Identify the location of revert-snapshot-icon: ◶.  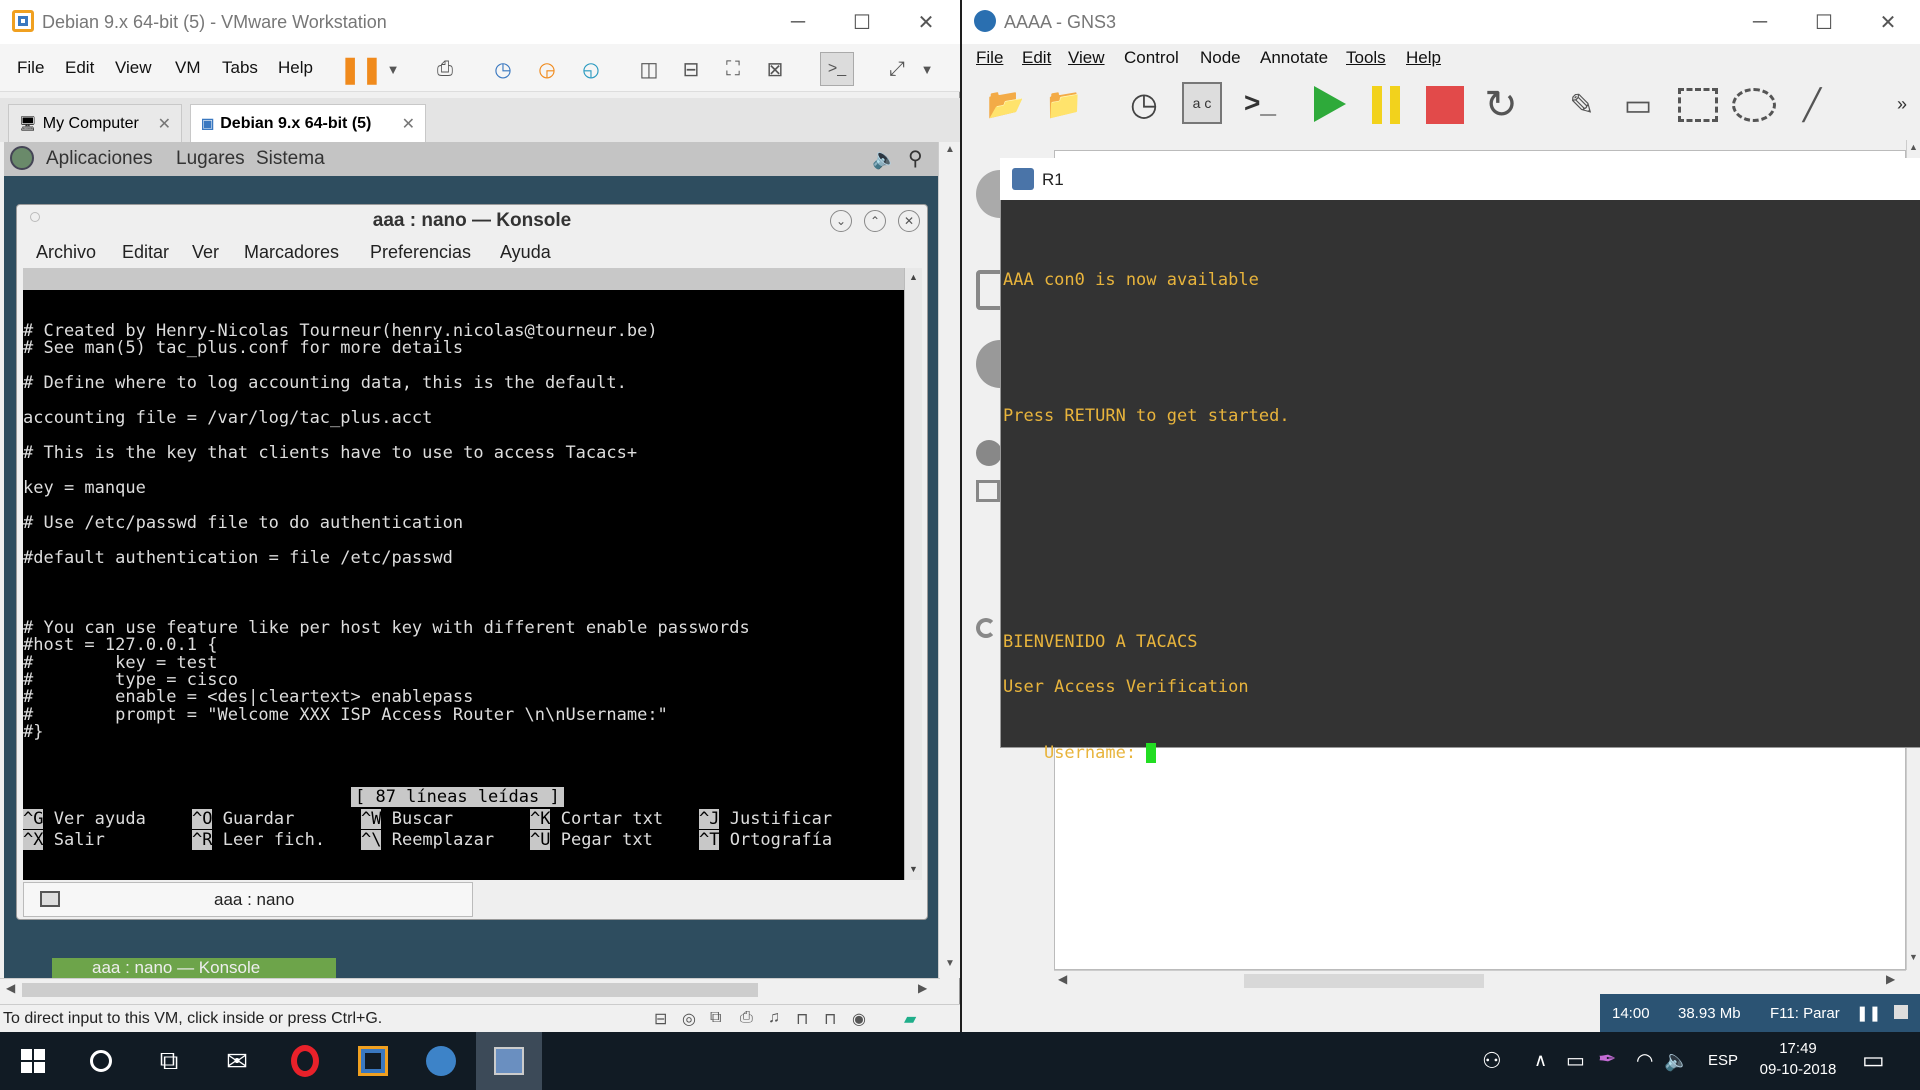
(547, 69).